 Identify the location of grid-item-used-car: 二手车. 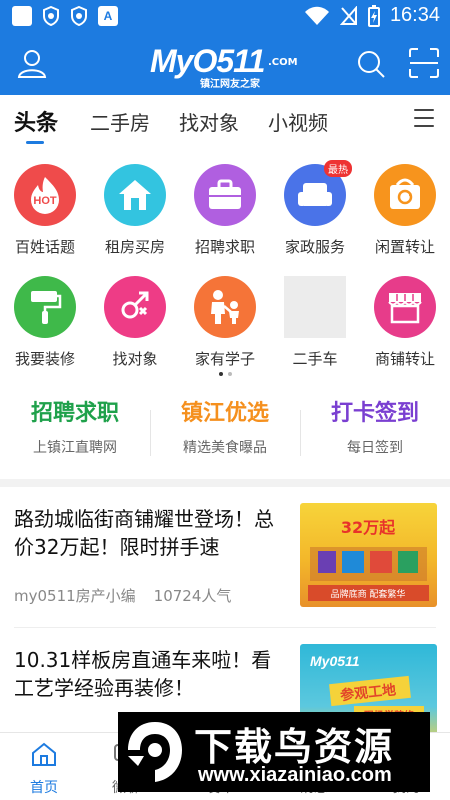
(315, 326).